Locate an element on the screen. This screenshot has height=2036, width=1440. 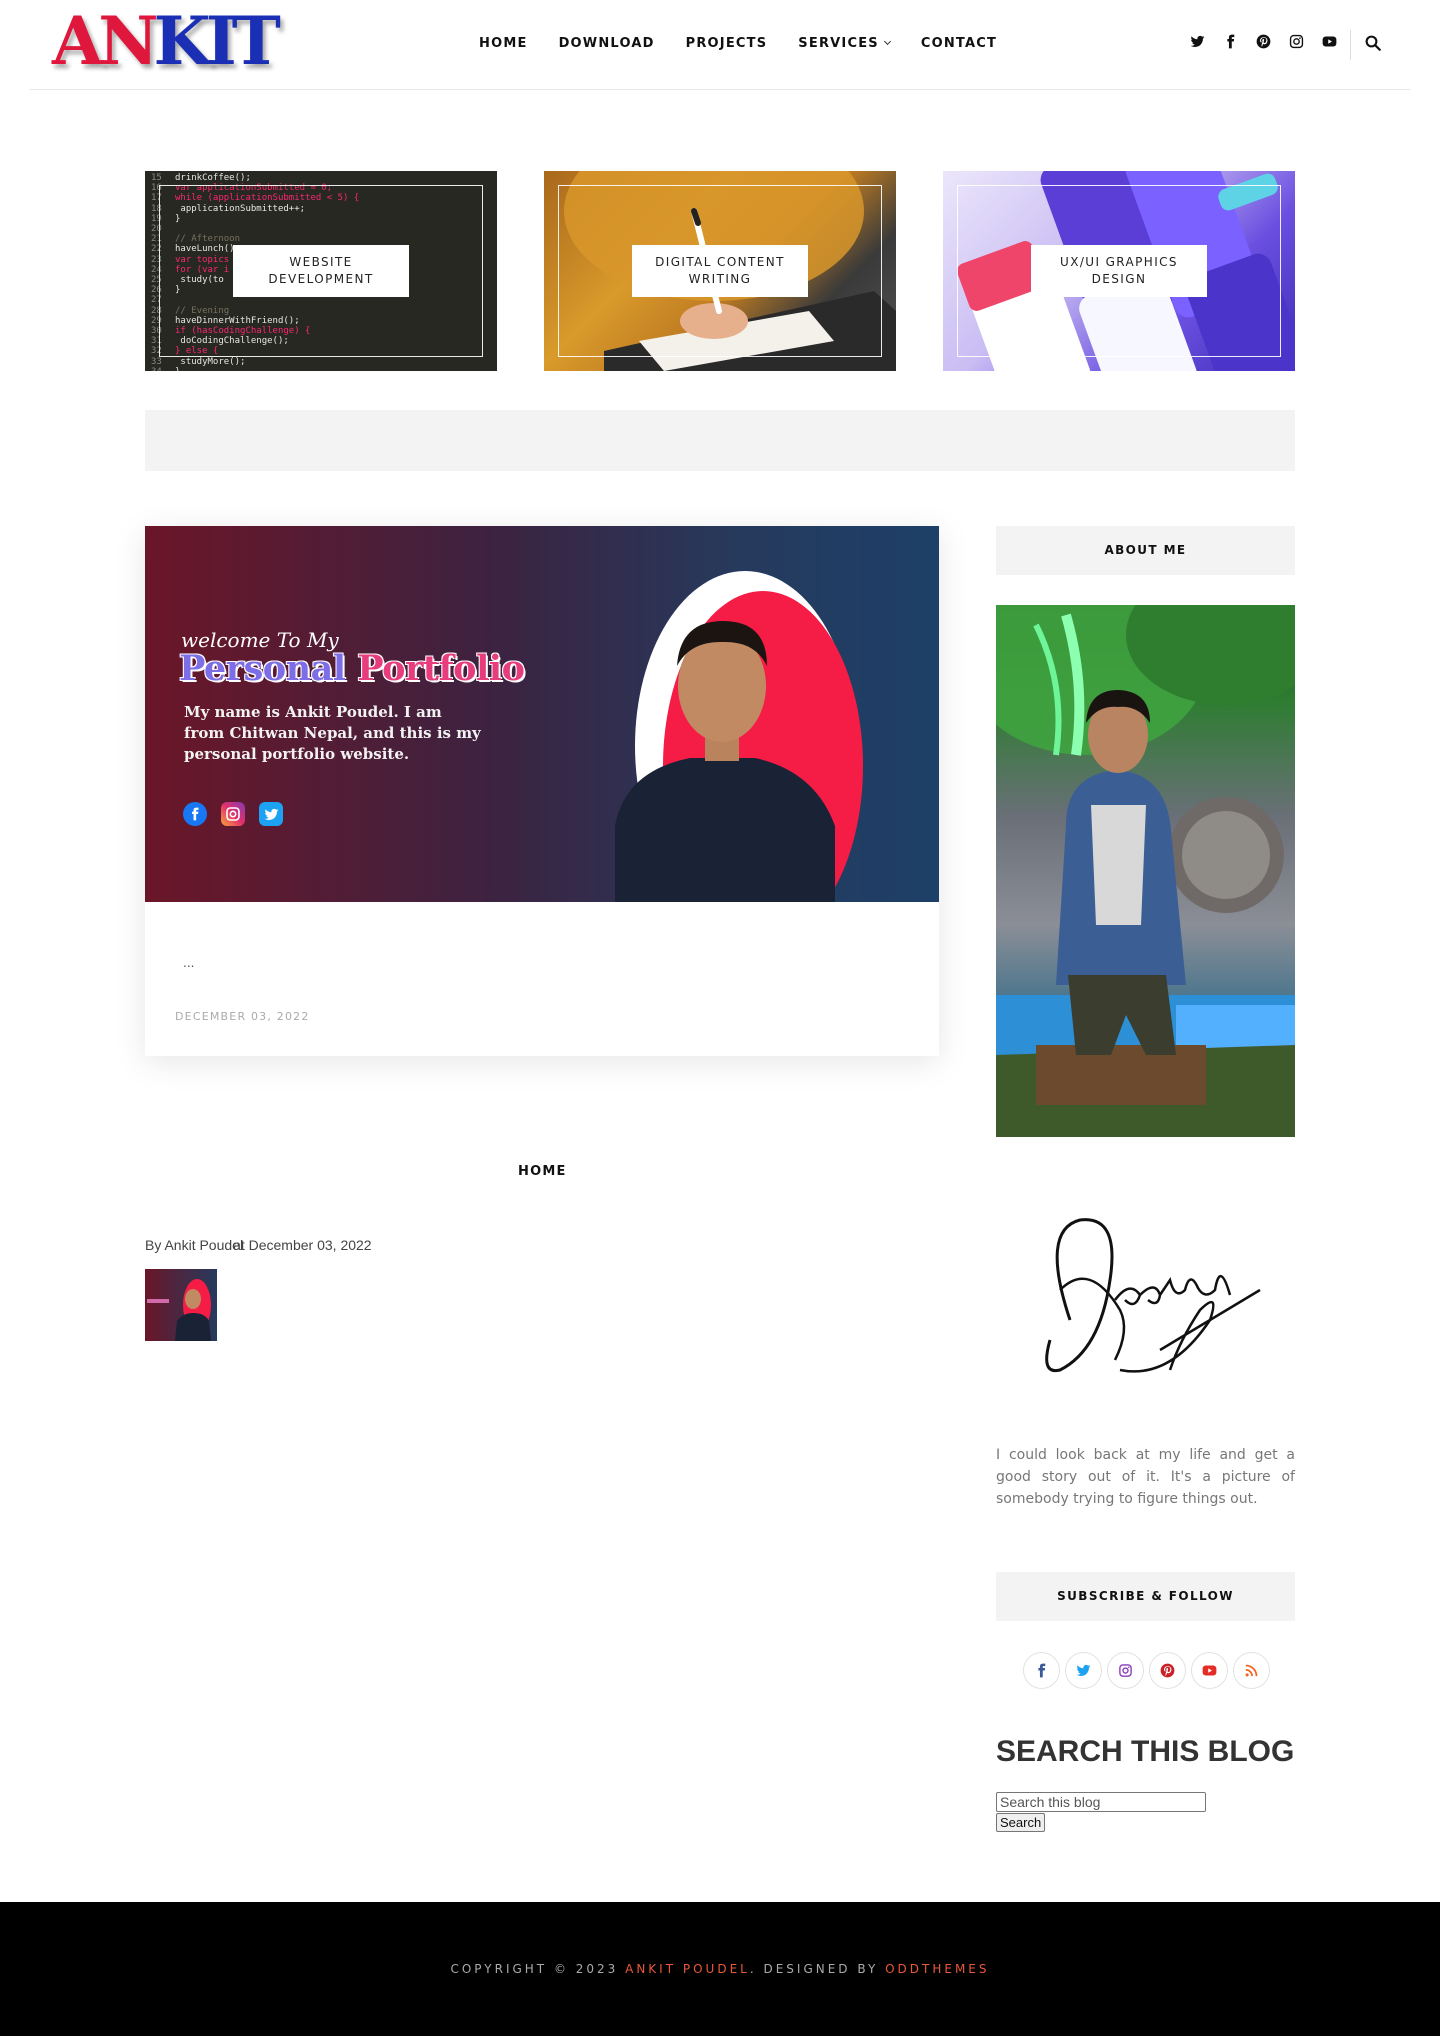
header-social-links is located at coordinates (1263, 41).